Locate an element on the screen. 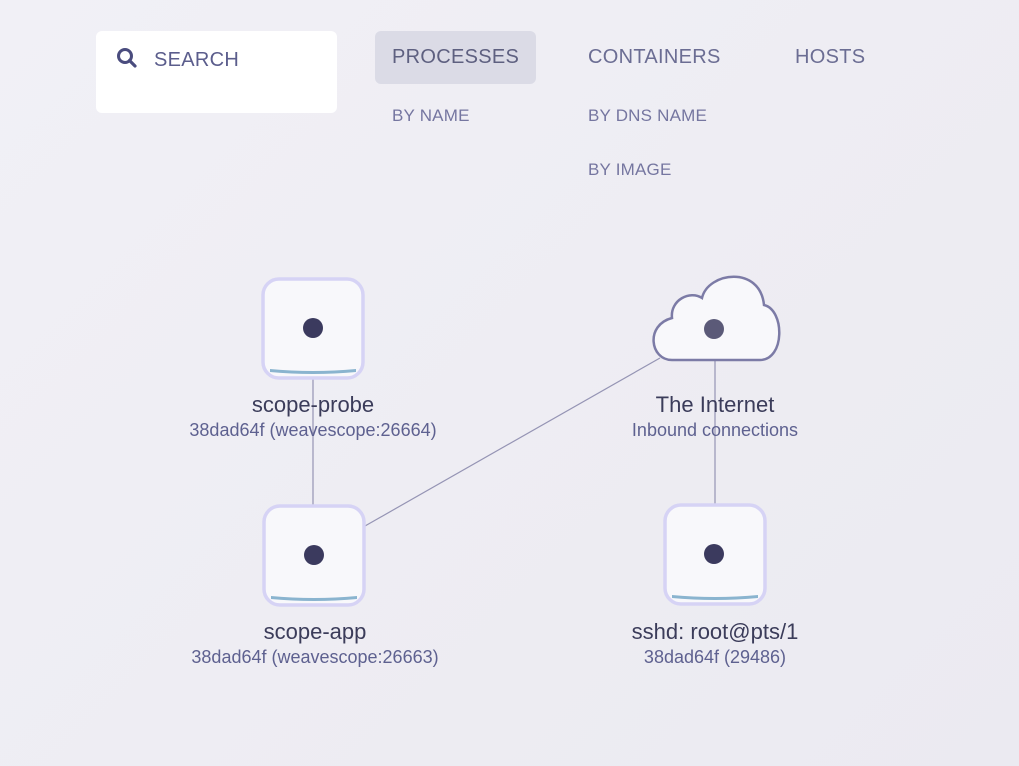  node-subtitle: Inbound connections is located at coordinates (715, 430).